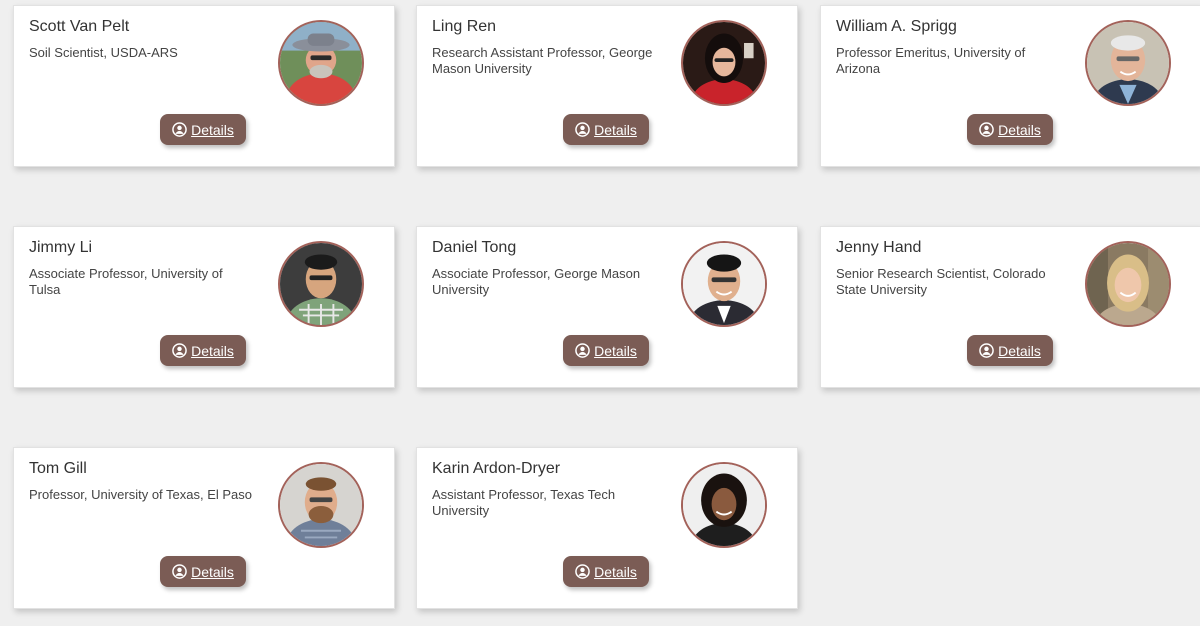 This screenshot has width=1200, height=626. Describe the element at coordinates (79, 26) in the screenshot. I see `person-name: Scott Van Pelt` at that location.